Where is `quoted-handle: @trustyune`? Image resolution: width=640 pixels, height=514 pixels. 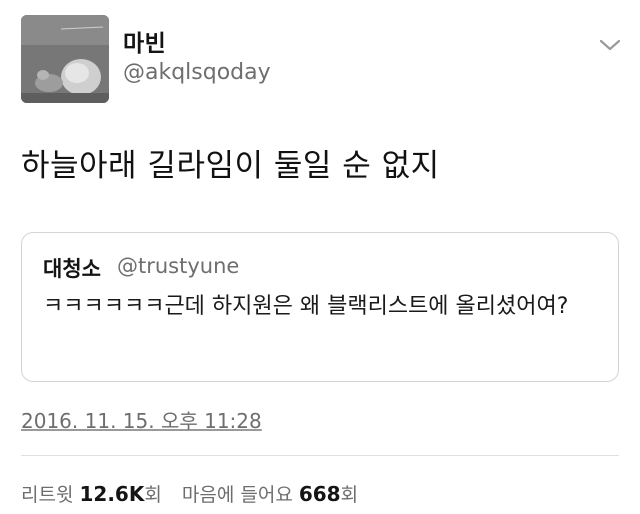 quoted-handle: @trustyune is located at coordinates (178, 266).